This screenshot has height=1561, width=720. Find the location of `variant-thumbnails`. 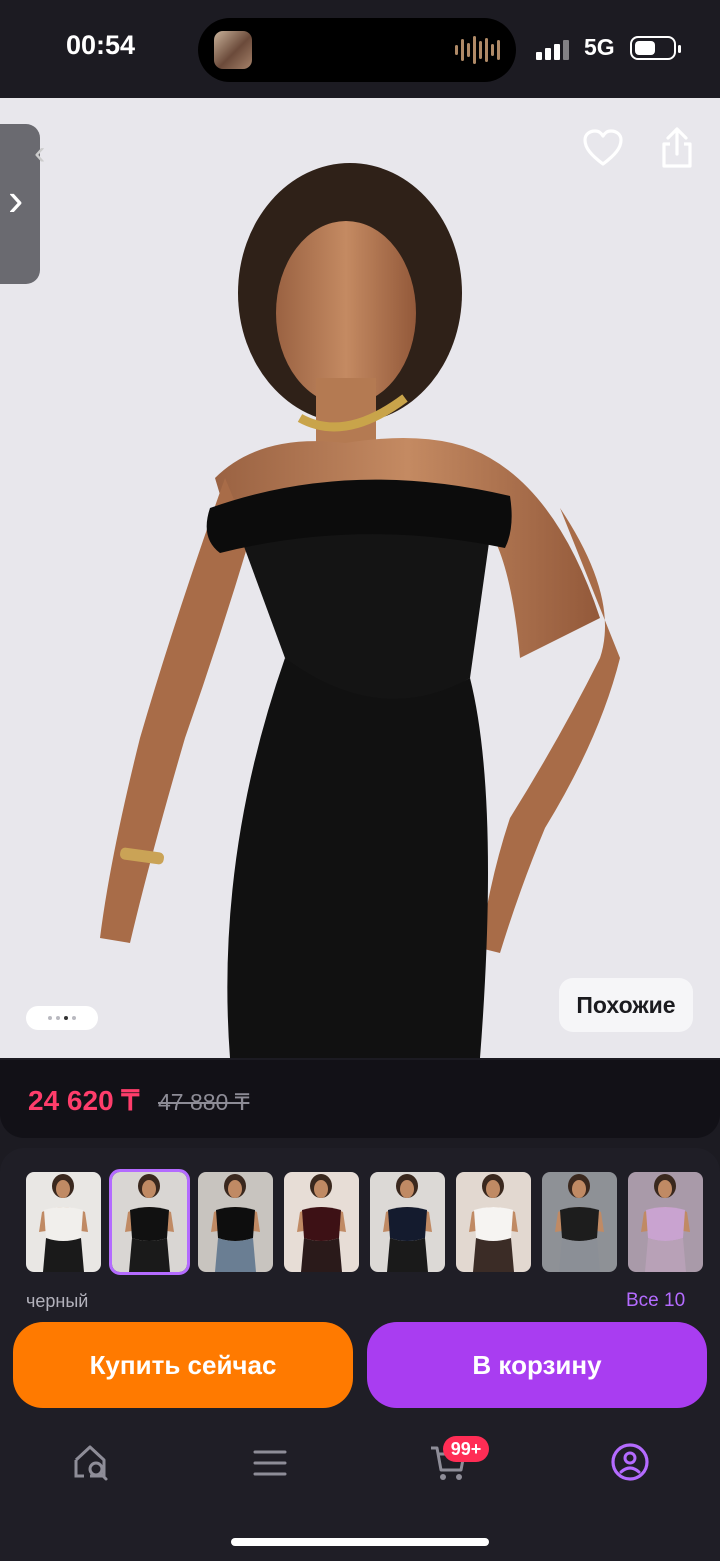

variant-thumbnails is located at coordinates (364, 1222).